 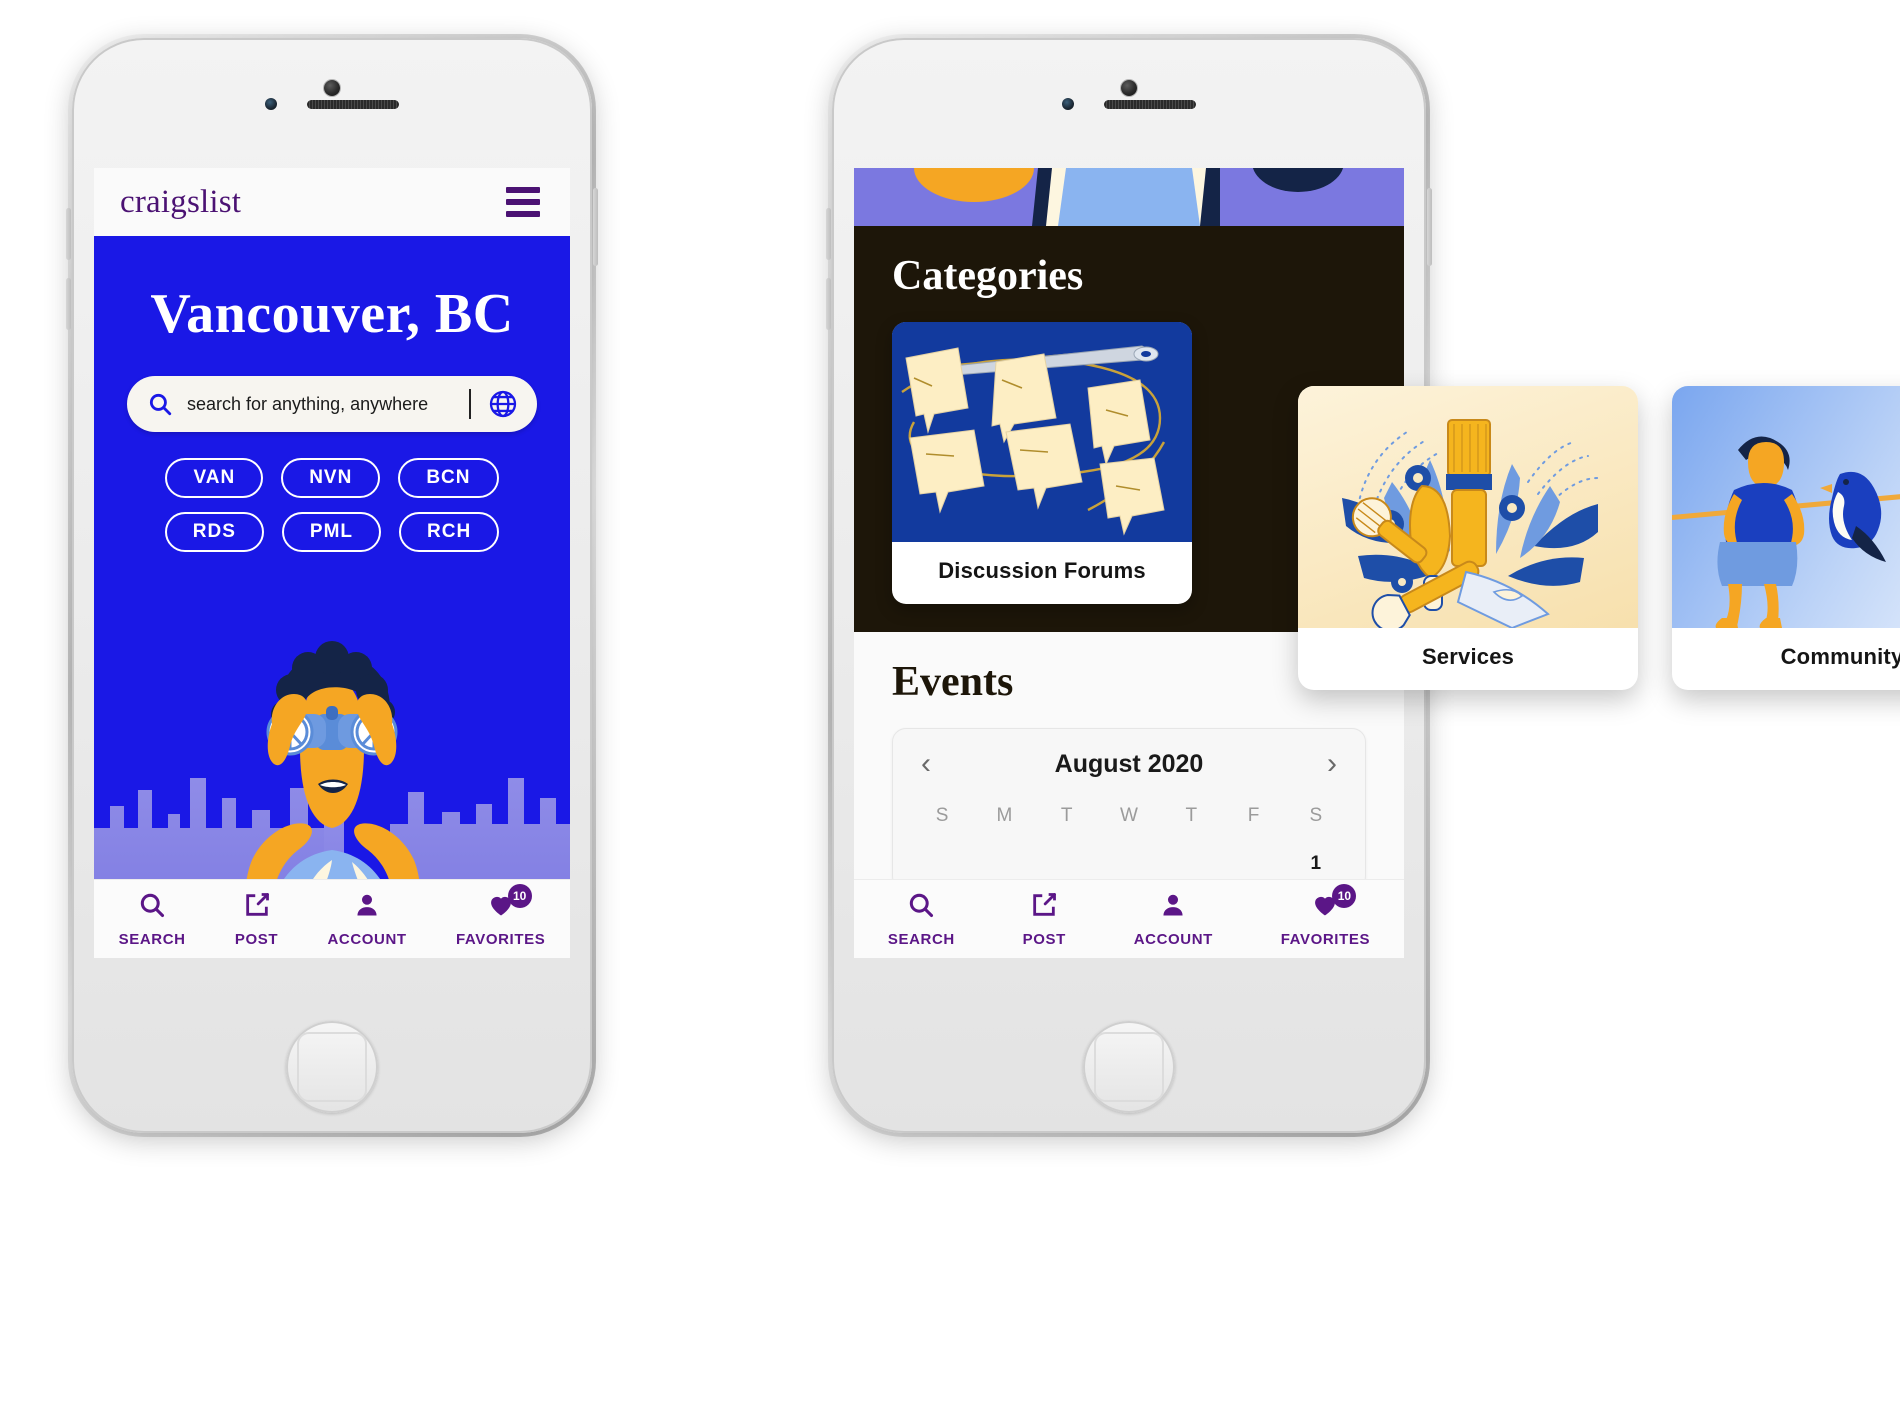 What do you see at coordinates (828, 234) in the screenshot?
I see `phone-volume-buttons-right` at bounding box center [828, 234].